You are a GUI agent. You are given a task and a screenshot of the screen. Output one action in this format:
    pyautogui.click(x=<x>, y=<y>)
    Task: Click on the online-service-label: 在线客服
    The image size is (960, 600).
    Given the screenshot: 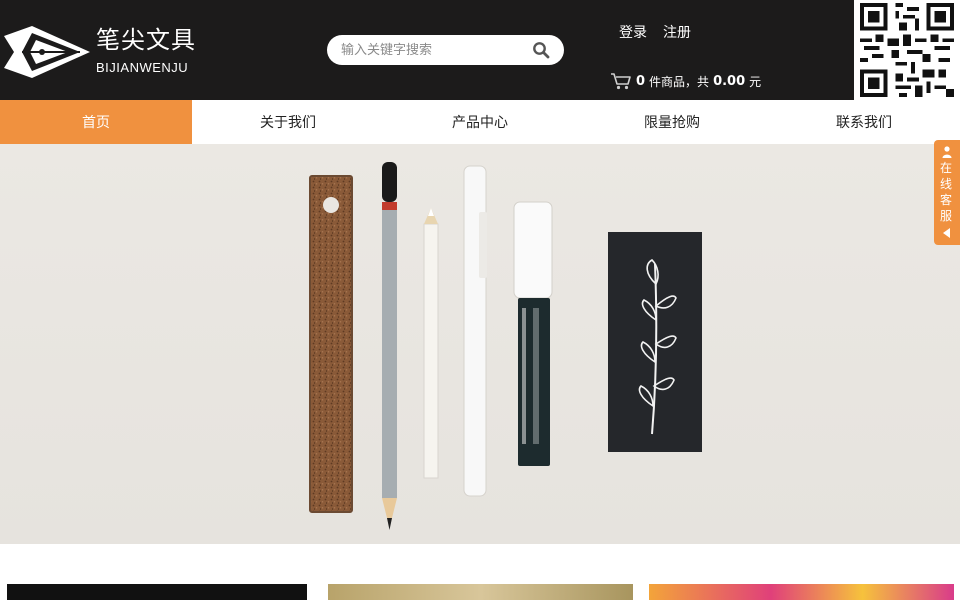 What is the action you would take?
    pyautogui.click(x=946, y=192)
    